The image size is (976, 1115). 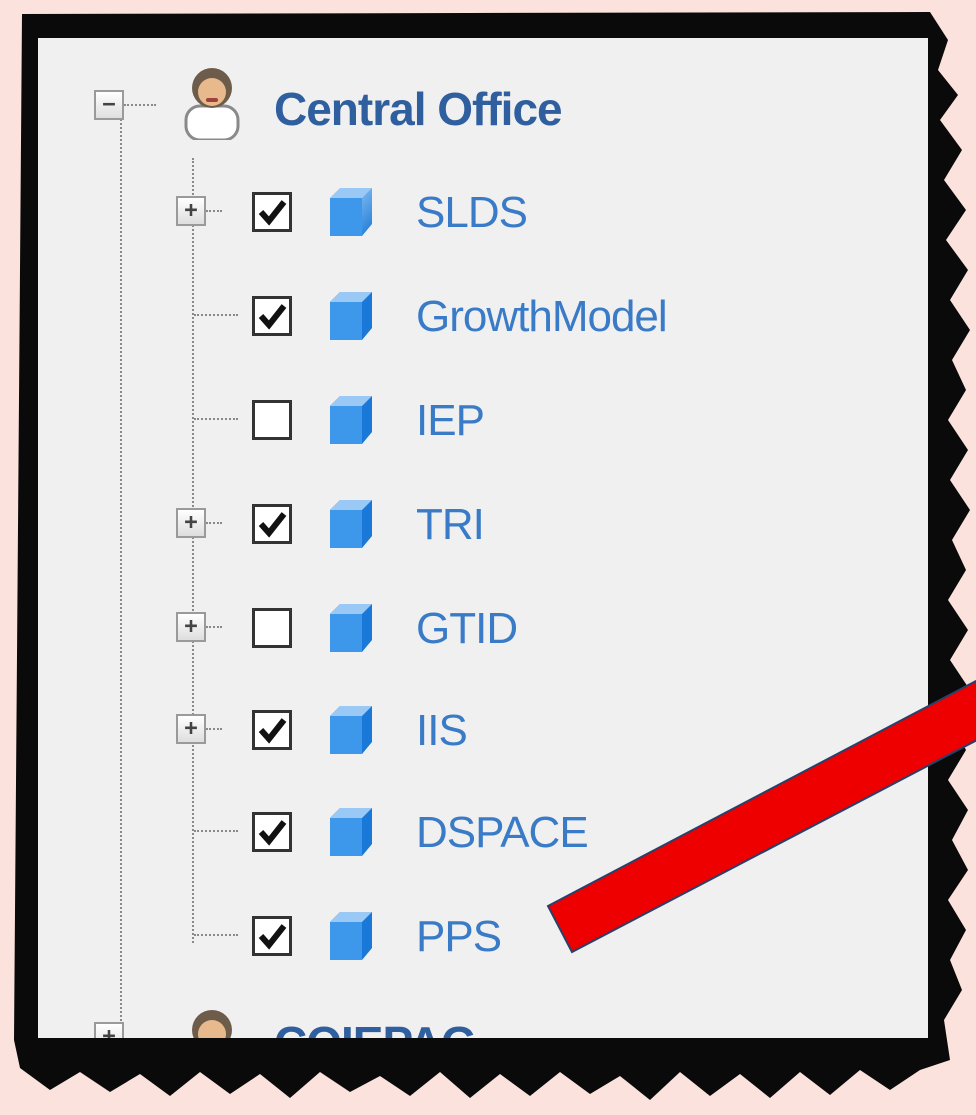 I want to click on checkbox-tri, so click(x=272, y=524).